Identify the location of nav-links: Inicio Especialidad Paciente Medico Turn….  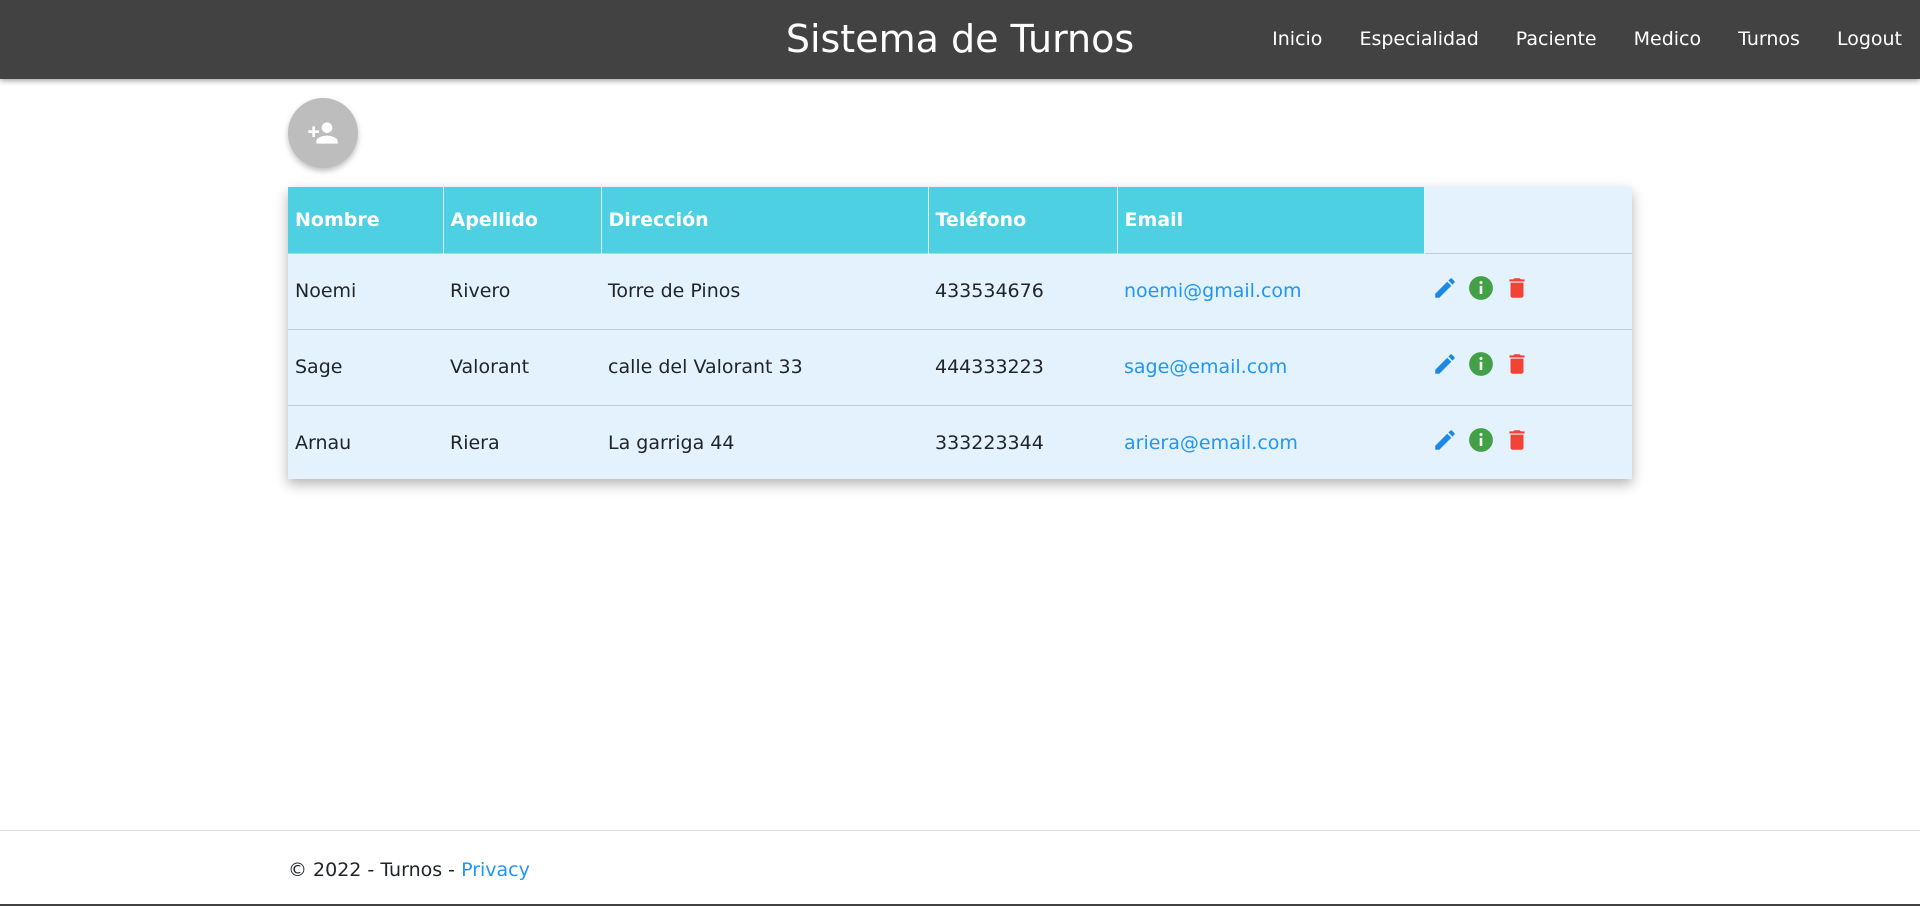
(1587, 39).